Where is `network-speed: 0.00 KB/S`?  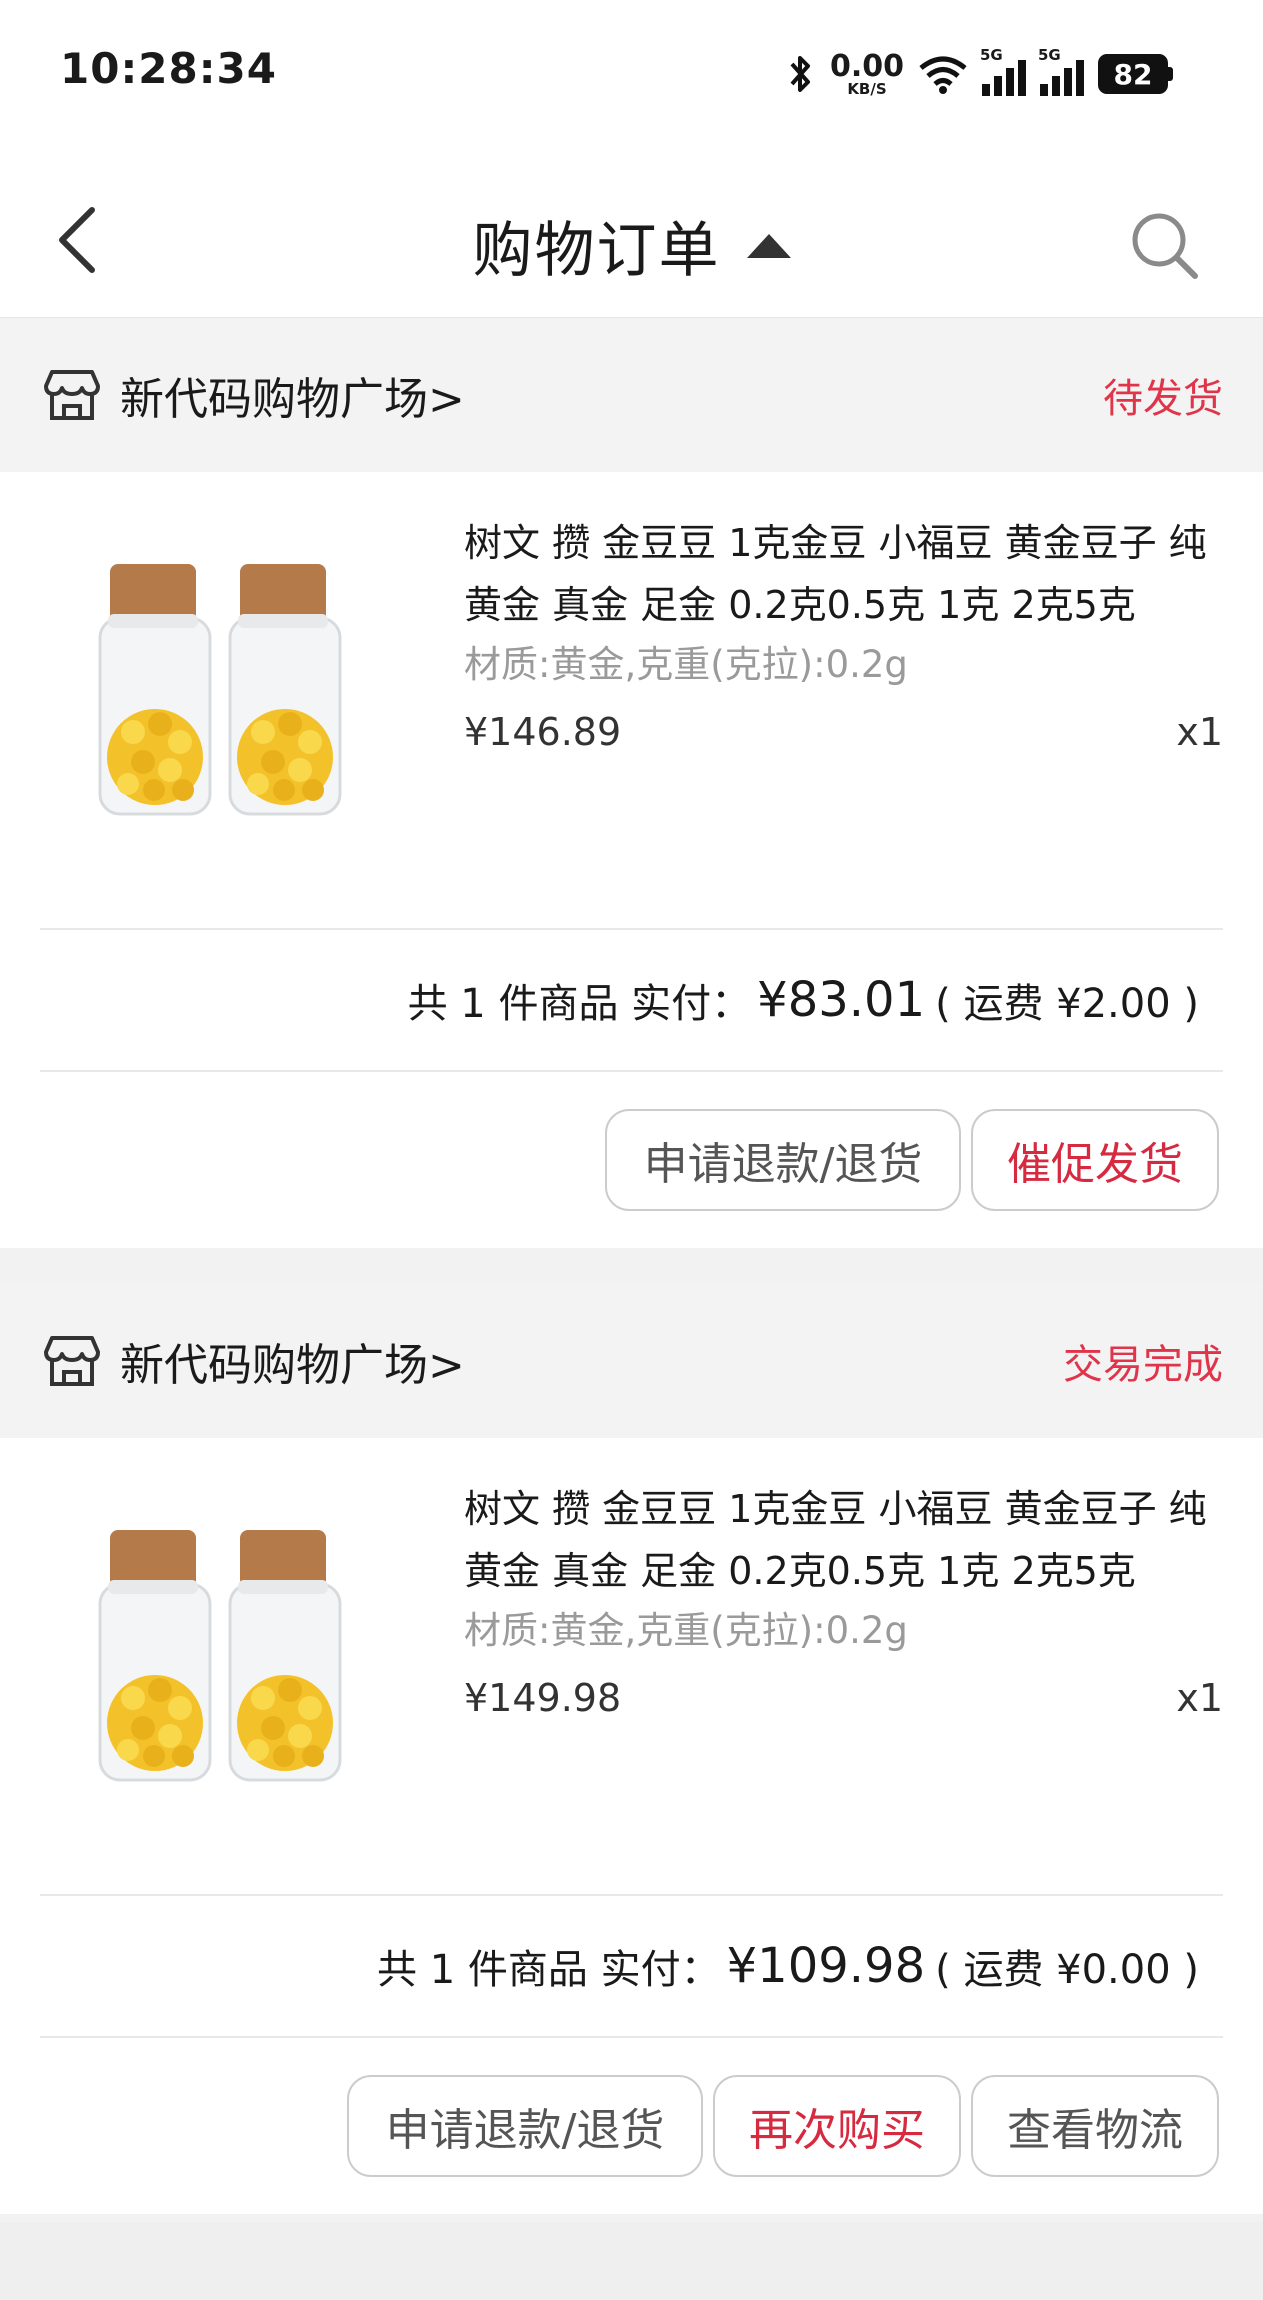
network-speed: 0.00 KB/S is located at coordinates (866, 73).